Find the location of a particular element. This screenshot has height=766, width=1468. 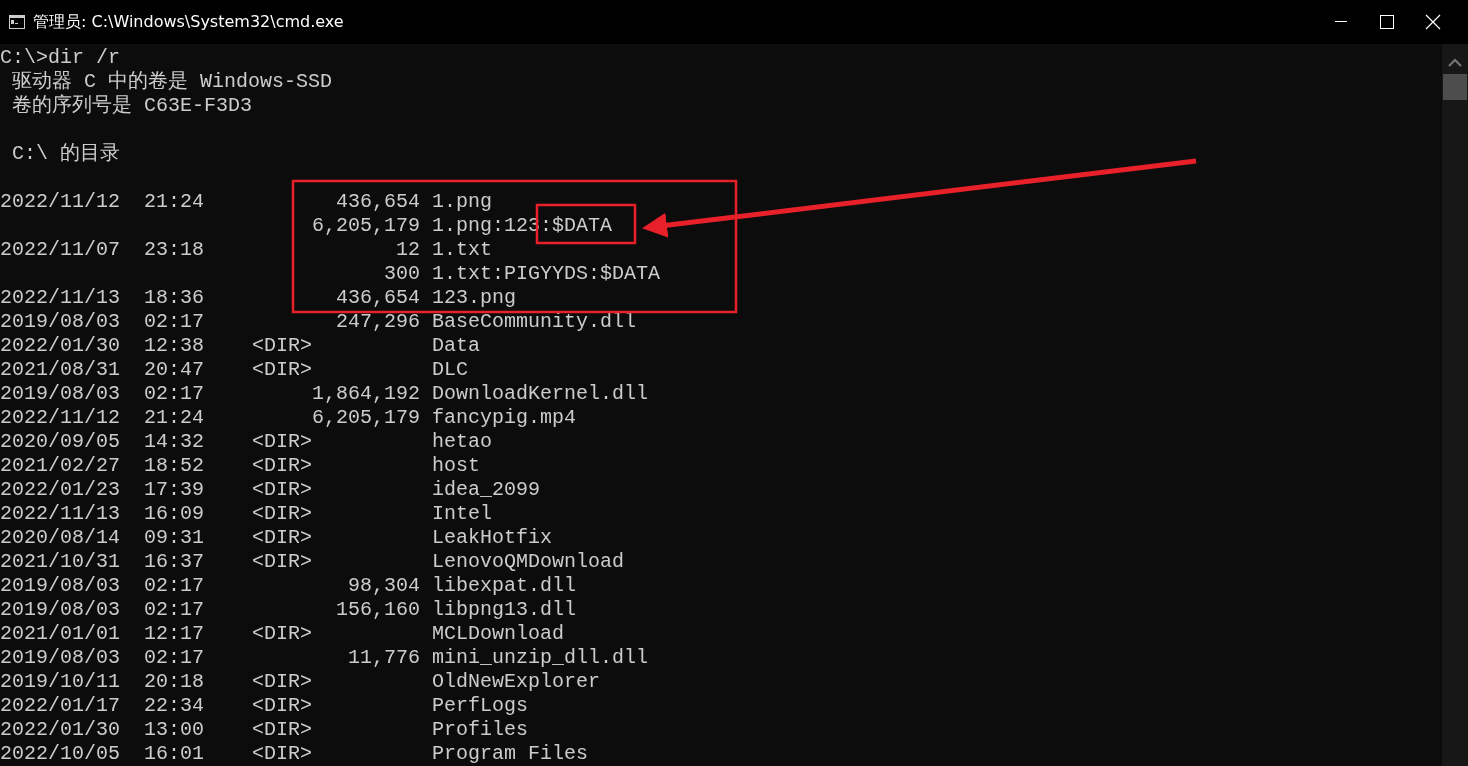

file-size: 98,304 is located at coordinates (384, 586).